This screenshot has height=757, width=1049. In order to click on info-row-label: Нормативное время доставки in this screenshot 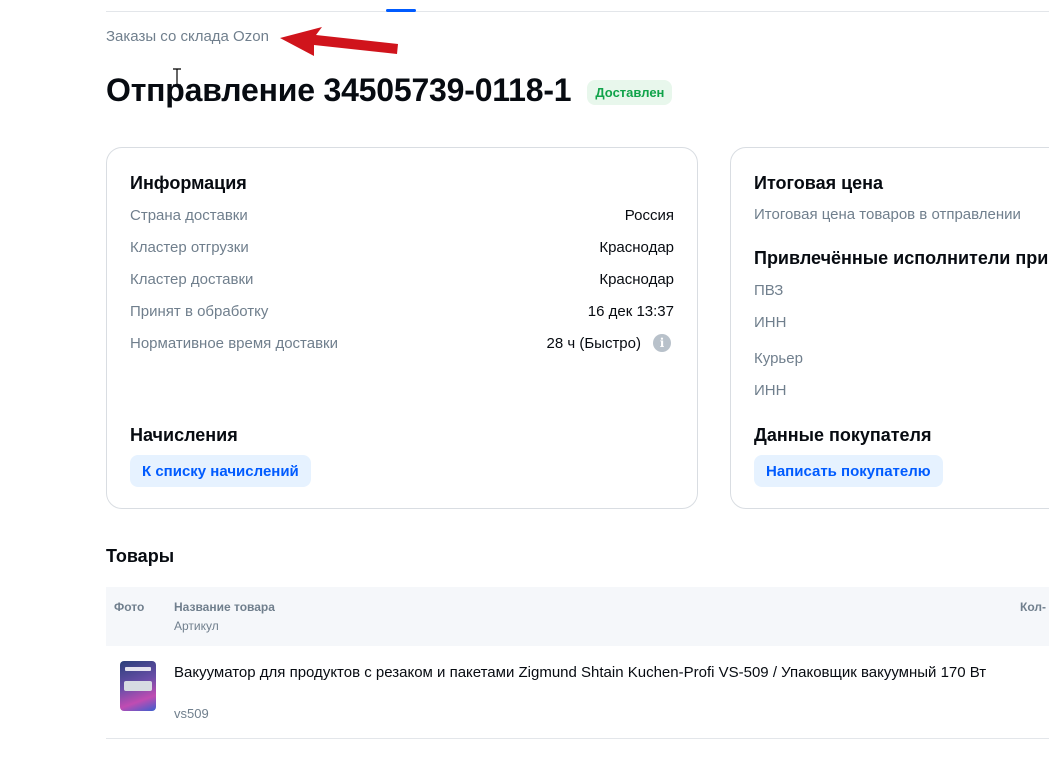, I will do `click(234, 343)`.